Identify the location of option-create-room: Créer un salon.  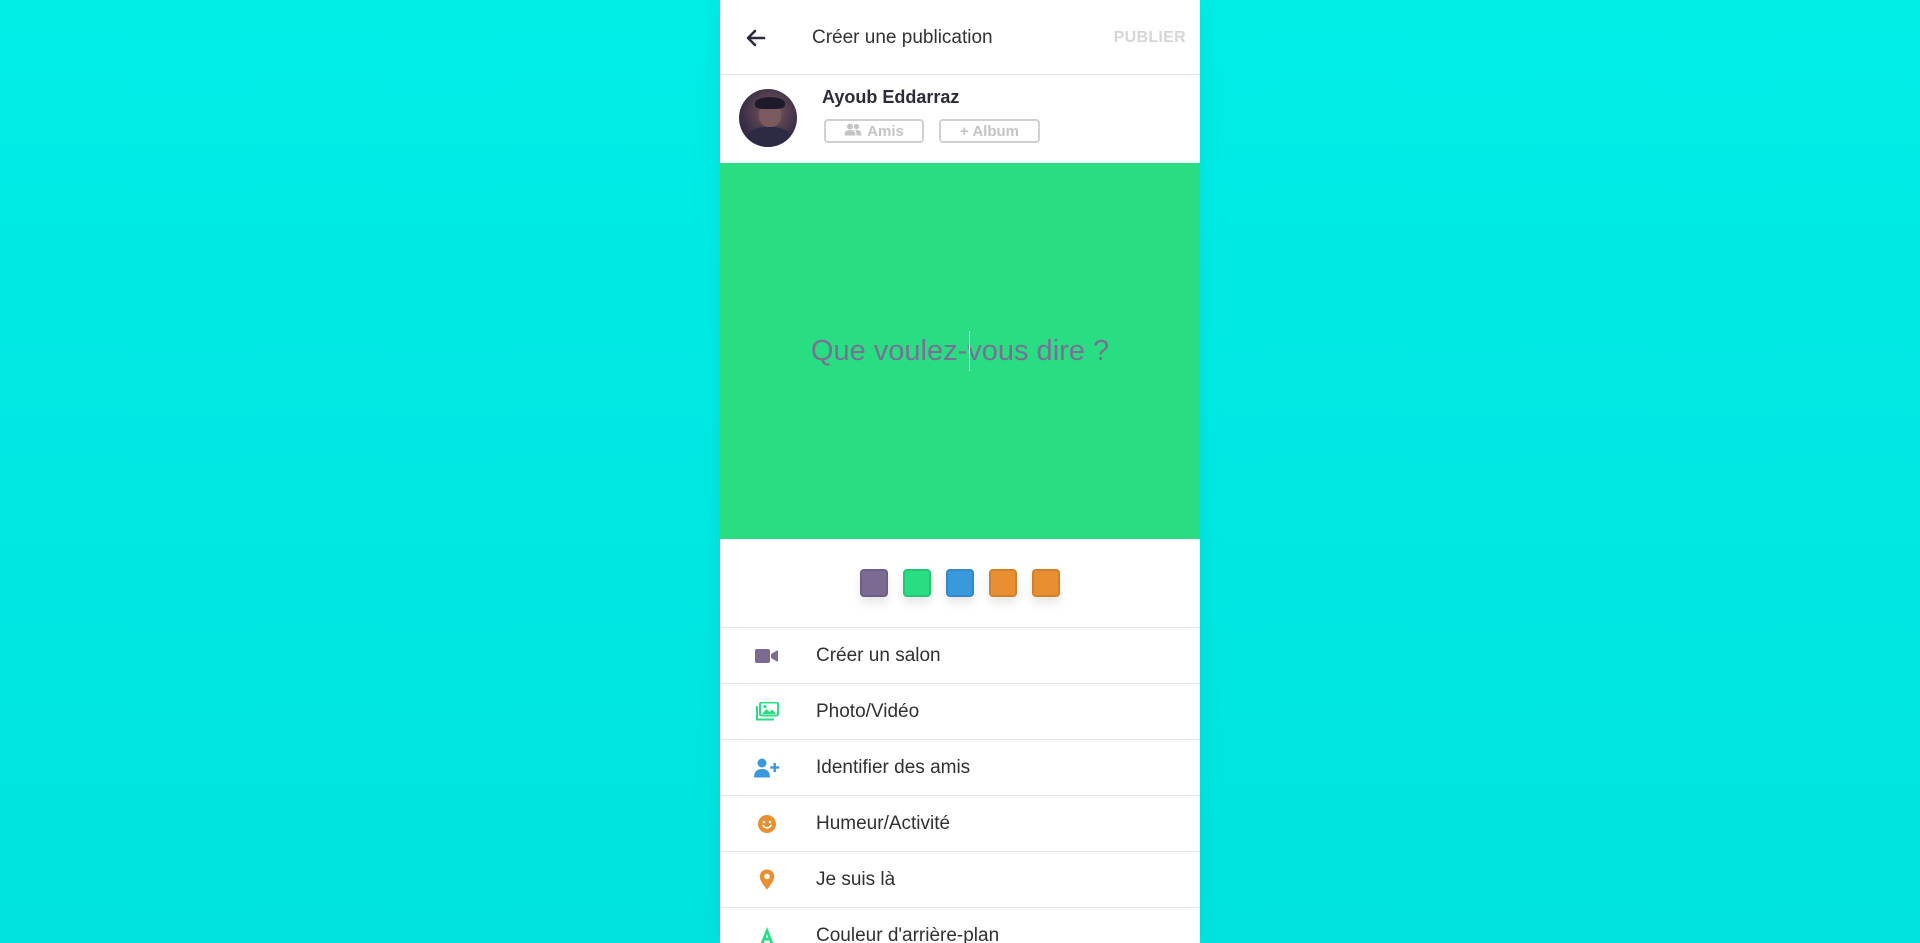
(960, 656).